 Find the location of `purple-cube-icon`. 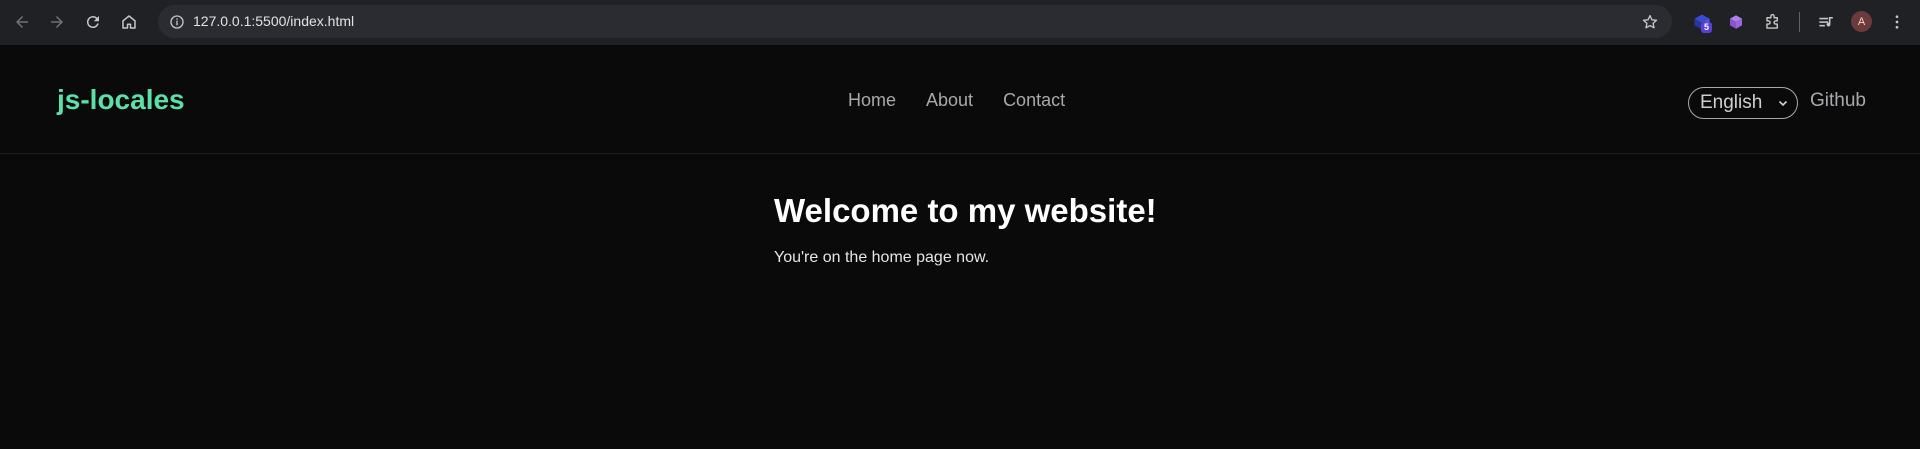

purple-cube-icon is located at coordinates (1736, 22).